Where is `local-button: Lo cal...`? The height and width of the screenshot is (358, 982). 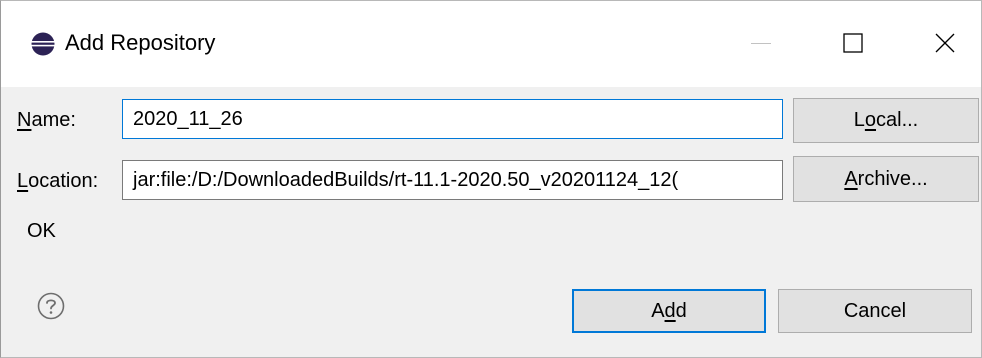 local-button: Lo cal... is located at coordinates (886, 120).